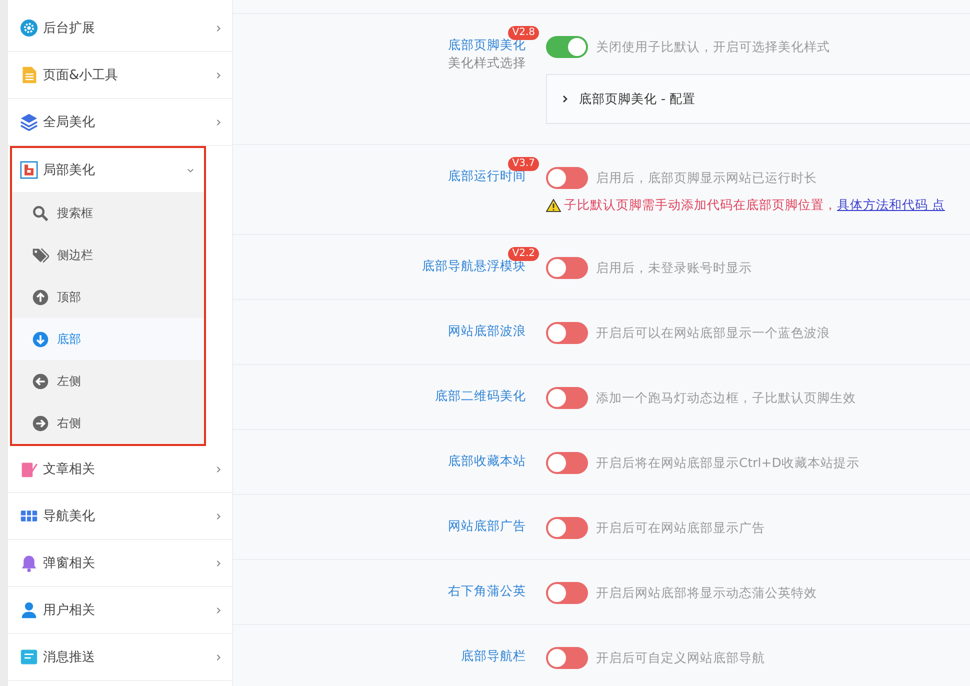 This screenshot has height=686, width=970. What do you see at coordinates (553, 205) in the screenshot?
I see `warning-icon` at bounding box center [553, 205].